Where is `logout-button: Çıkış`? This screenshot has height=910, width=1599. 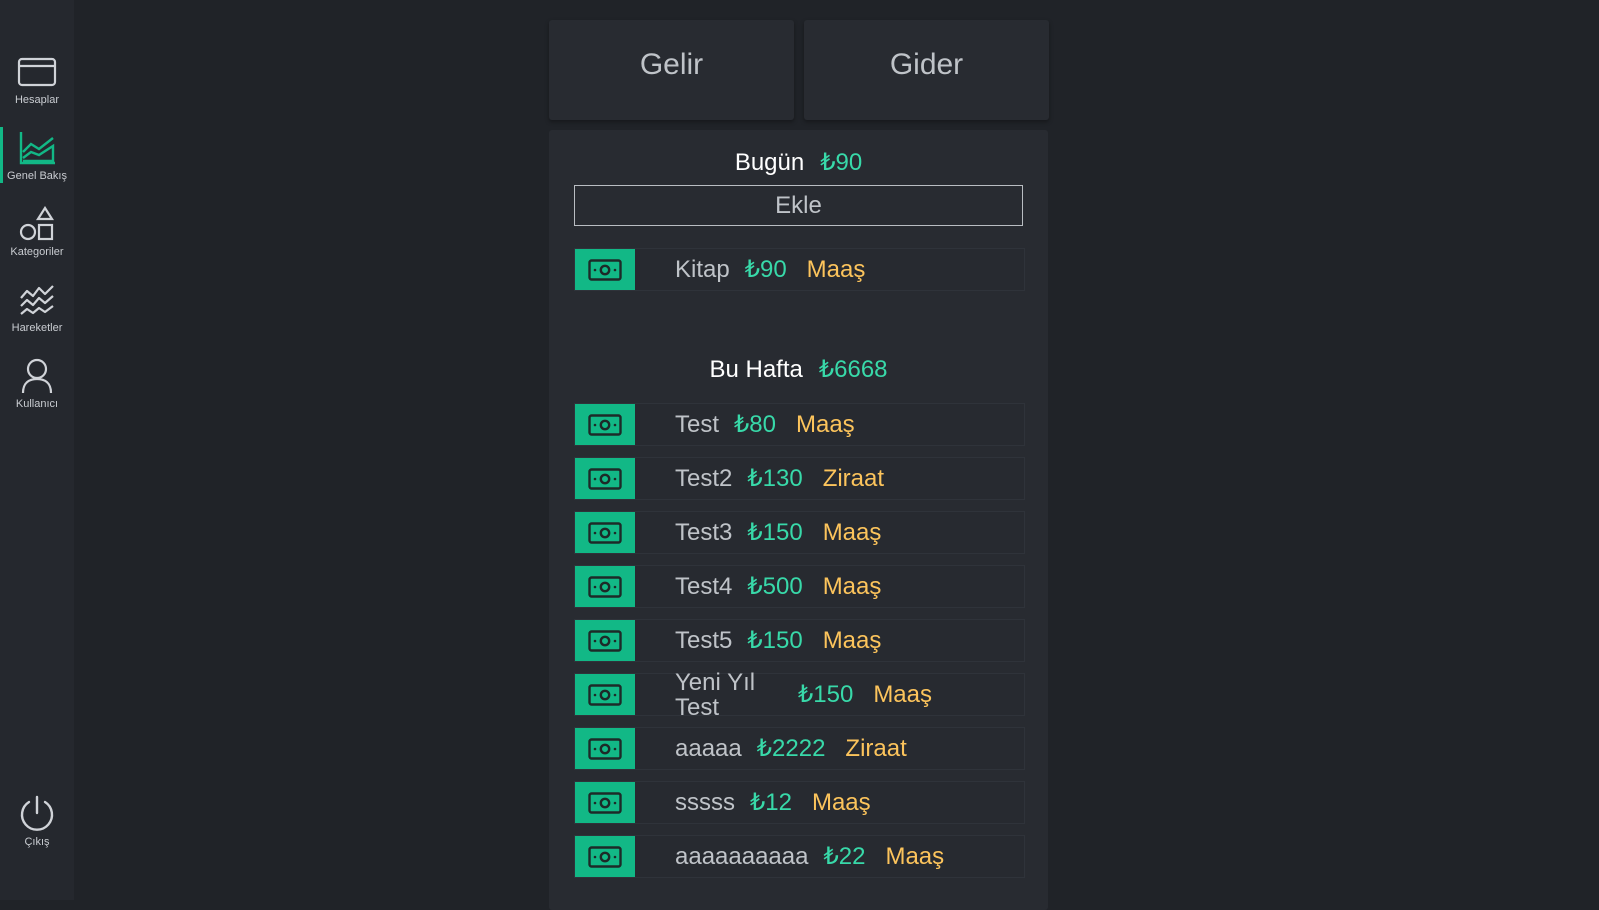 logout-button: Çıkış is located at coordinates (37, 829).